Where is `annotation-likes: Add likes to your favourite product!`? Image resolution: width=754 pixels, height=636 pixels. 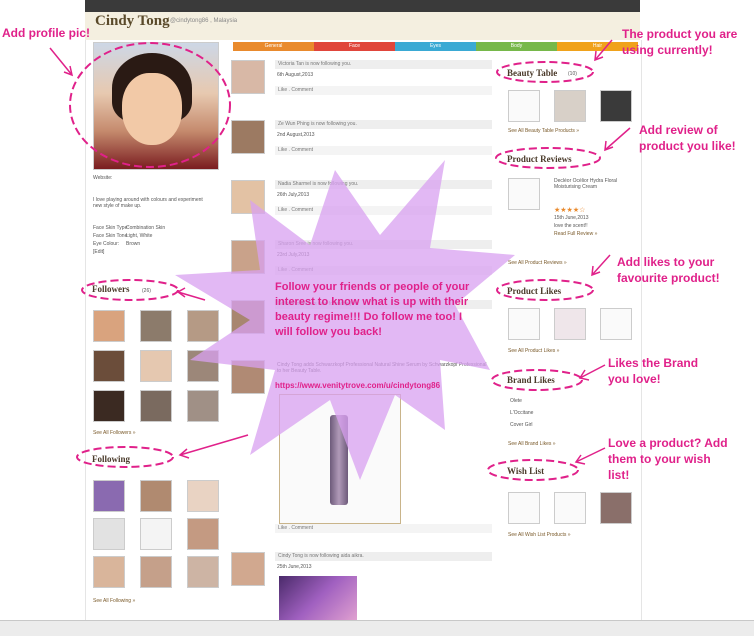 annotation-likes: Add likes to your favourite product! is located at coordinates (668, 270).